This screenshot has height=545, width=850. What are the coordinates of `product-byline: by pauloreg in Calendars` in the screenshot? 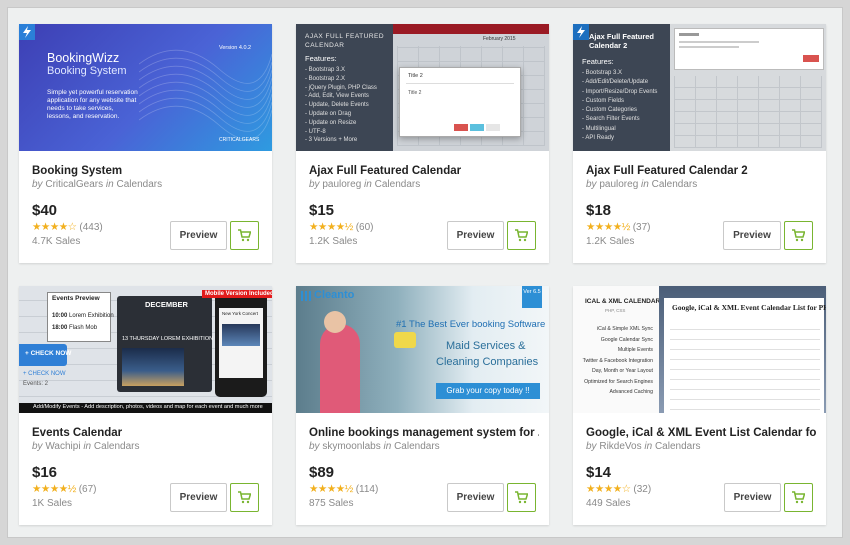 It's located at (365, 184).